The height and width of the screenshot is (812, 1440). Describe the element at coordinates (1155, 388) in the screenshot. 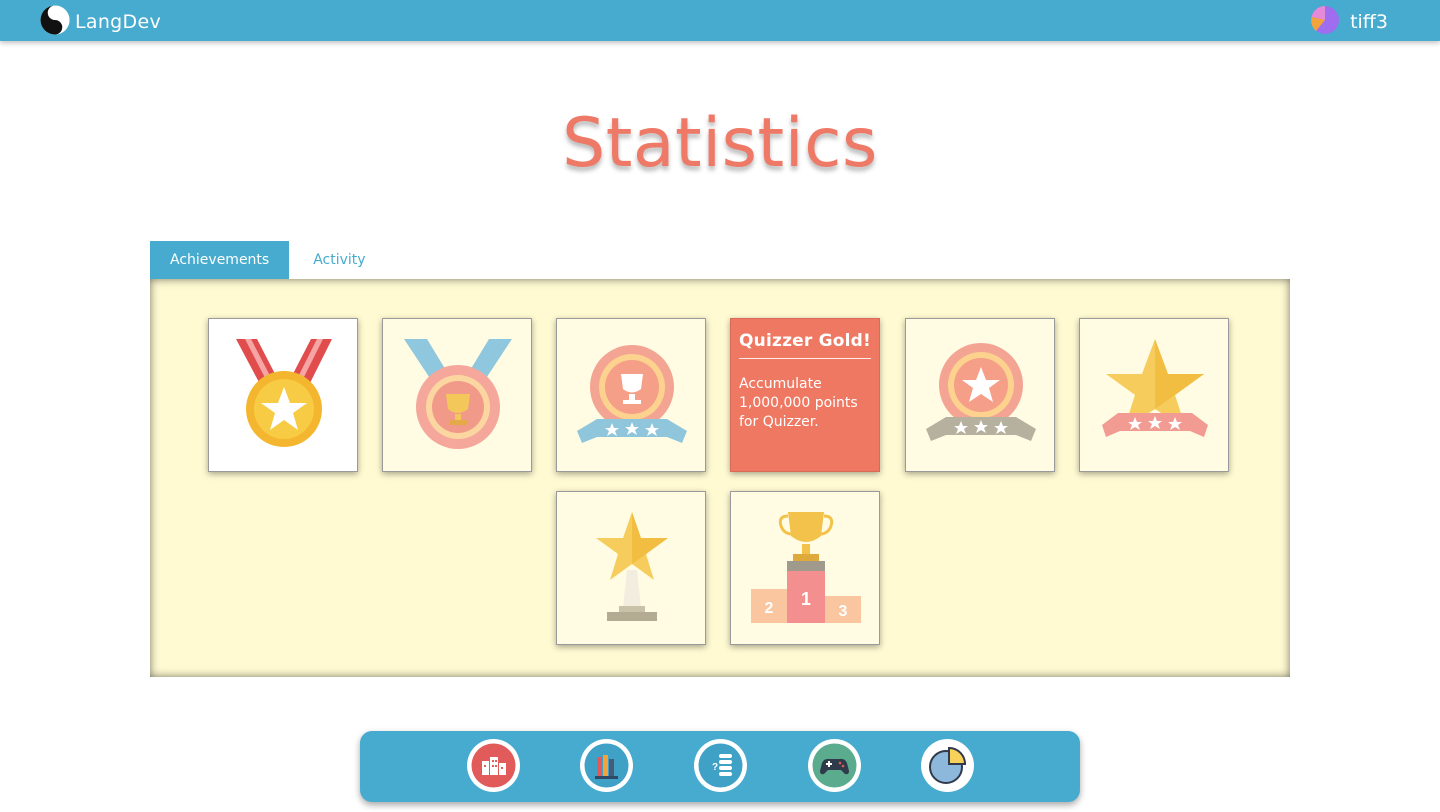

I see `star-pink-banner-icon` at that location.